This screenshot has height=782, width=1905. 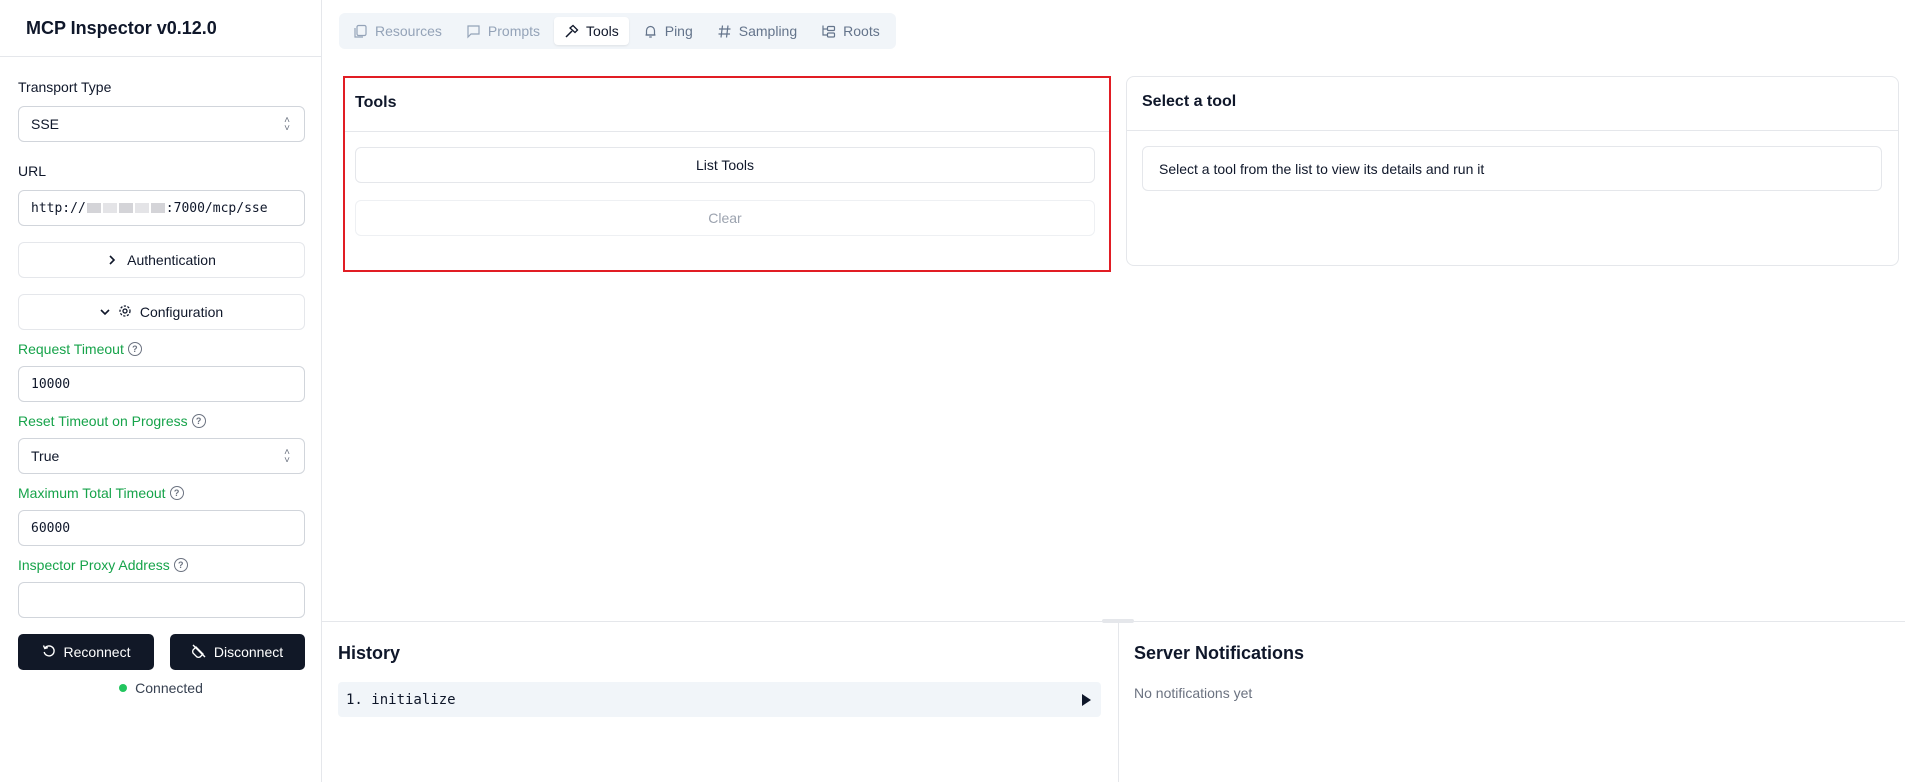 I want to click on max-timeout-text: Maximum Total Timeout, so click(x=92, y=493).